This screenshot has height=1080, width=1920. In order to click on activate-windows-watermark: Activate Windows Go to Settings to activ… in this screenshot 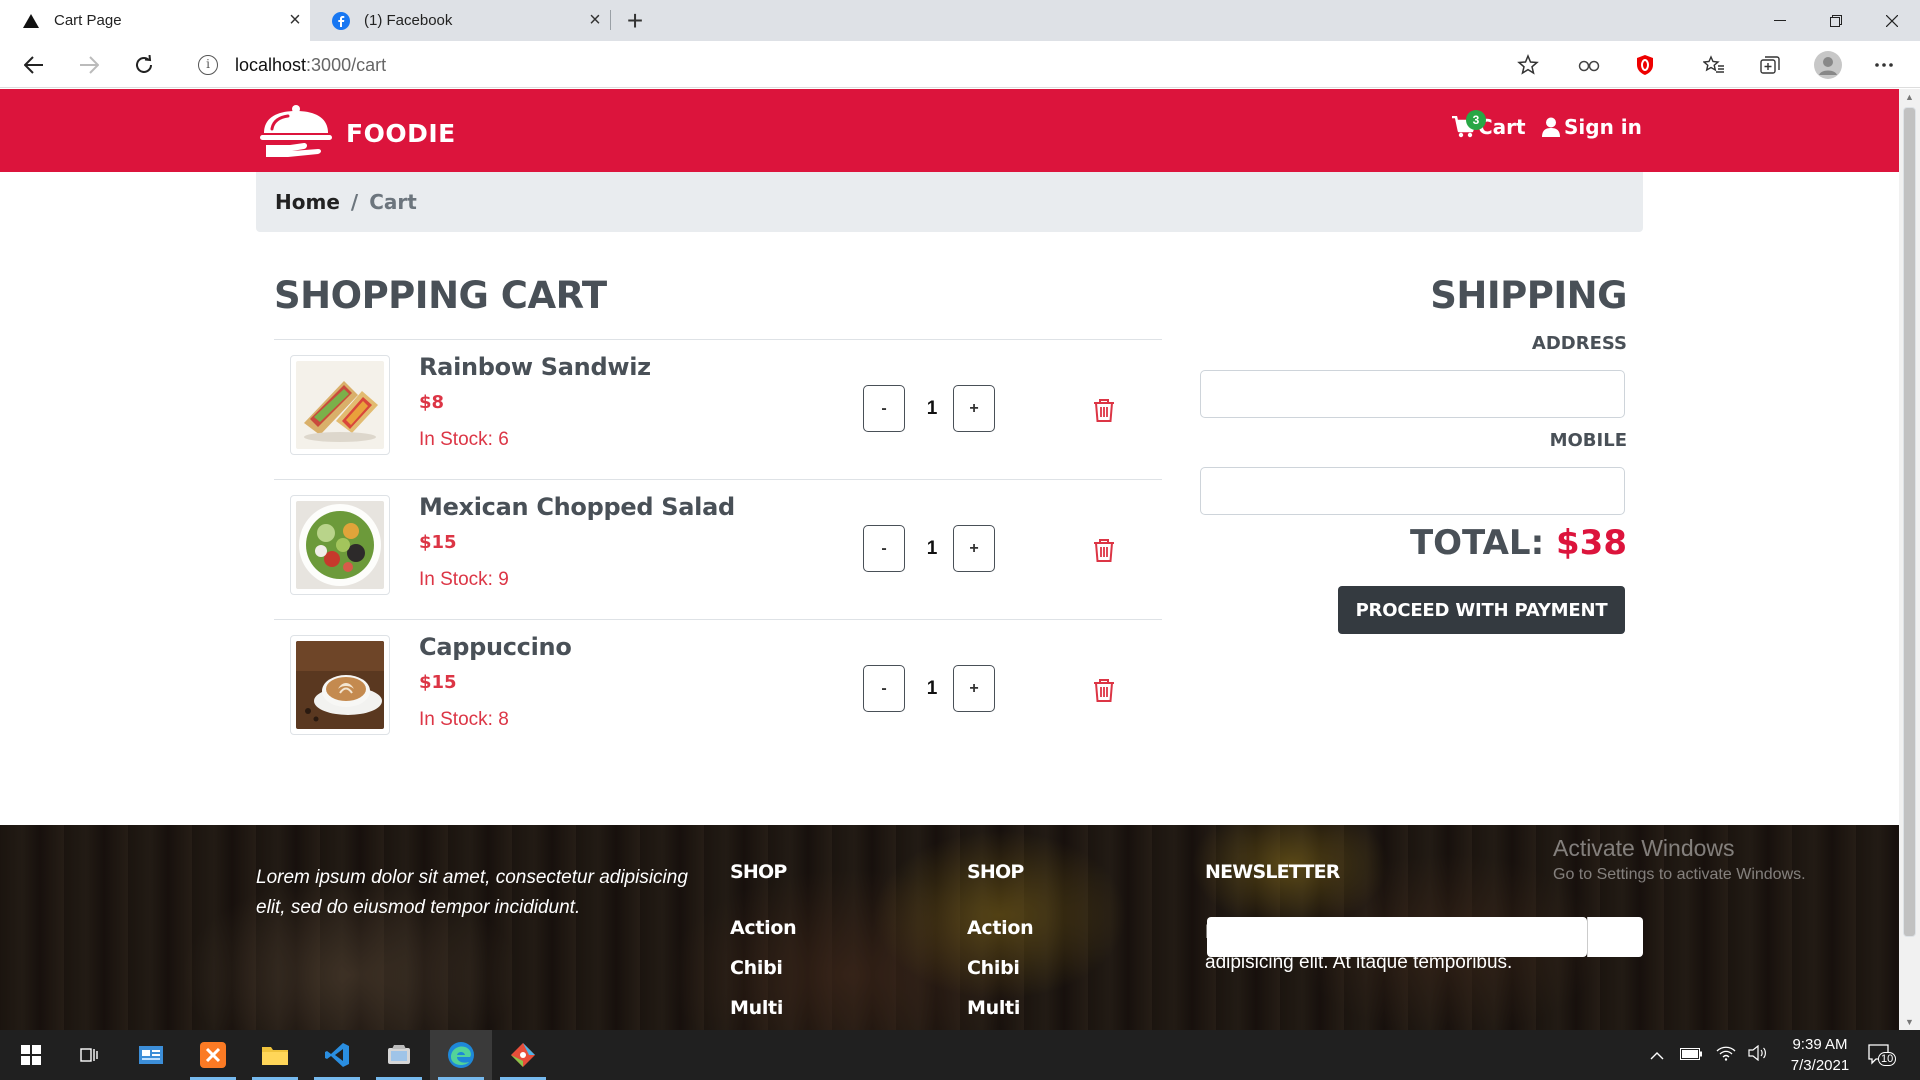, I will do `click(1679, 859)`.